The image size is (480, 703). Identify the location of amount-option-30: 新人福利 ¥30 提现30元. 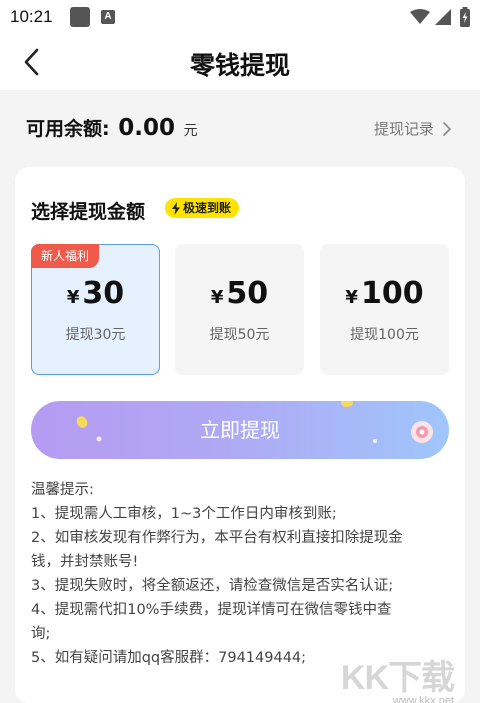
(95, 309).